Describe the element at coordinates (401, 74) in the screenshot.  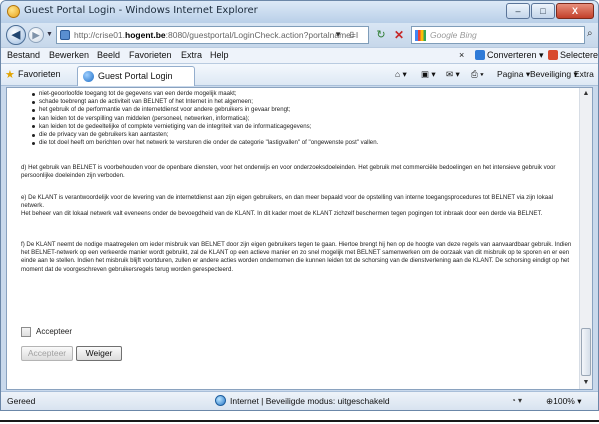
I see `home-icon: ⌂ ▾` at that location.